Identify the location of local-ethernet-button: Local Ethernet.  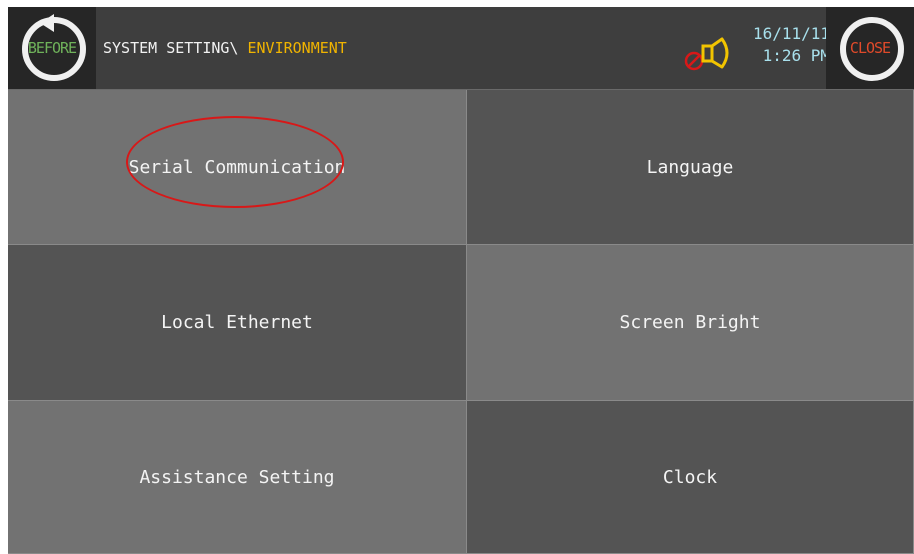
(237, 323).